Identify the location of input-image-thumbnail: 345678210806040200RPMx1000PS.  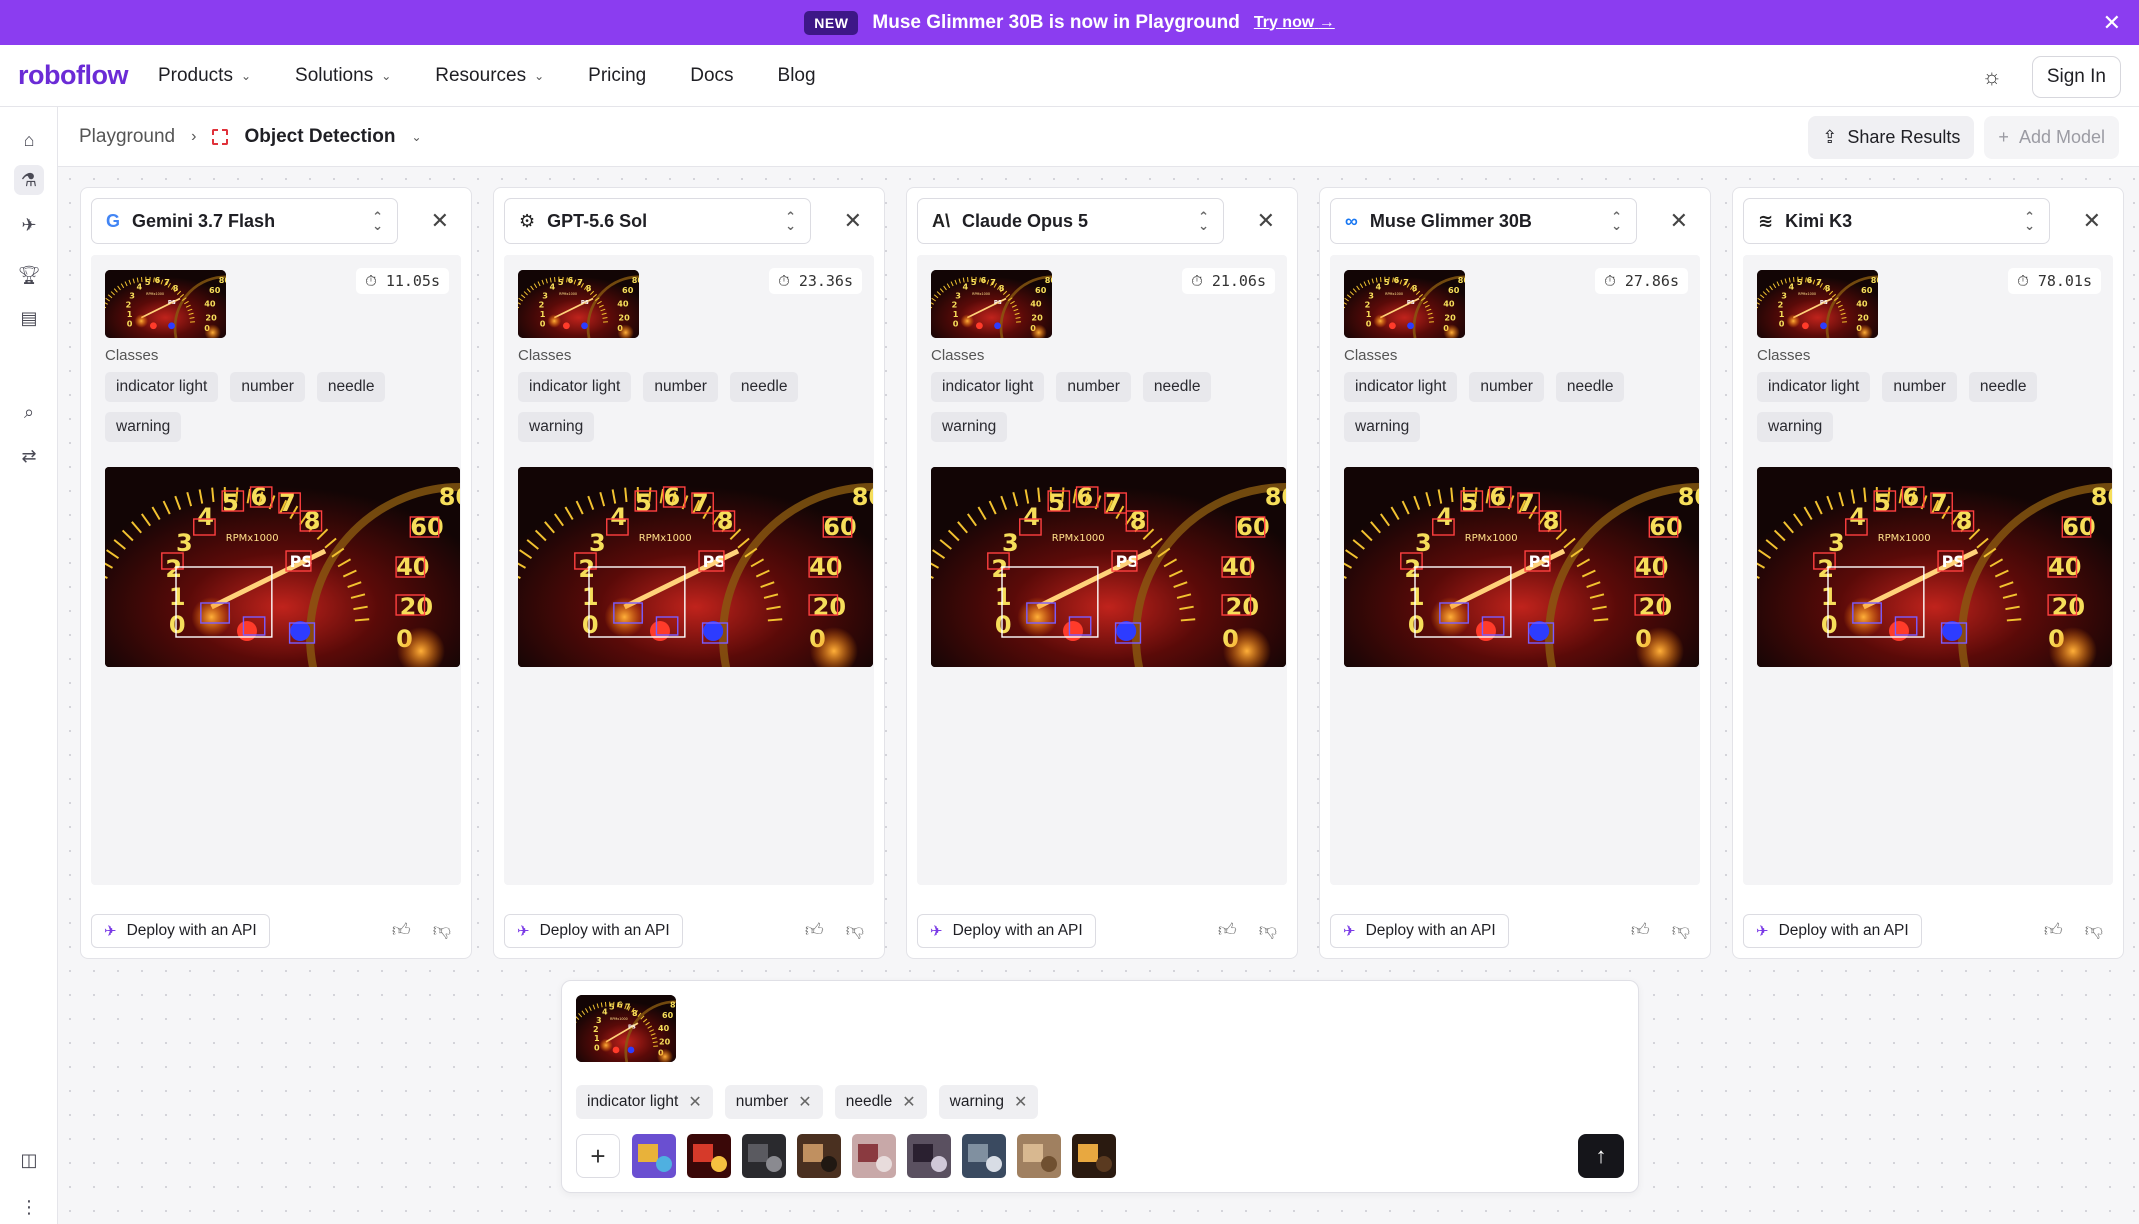
(991, 304).